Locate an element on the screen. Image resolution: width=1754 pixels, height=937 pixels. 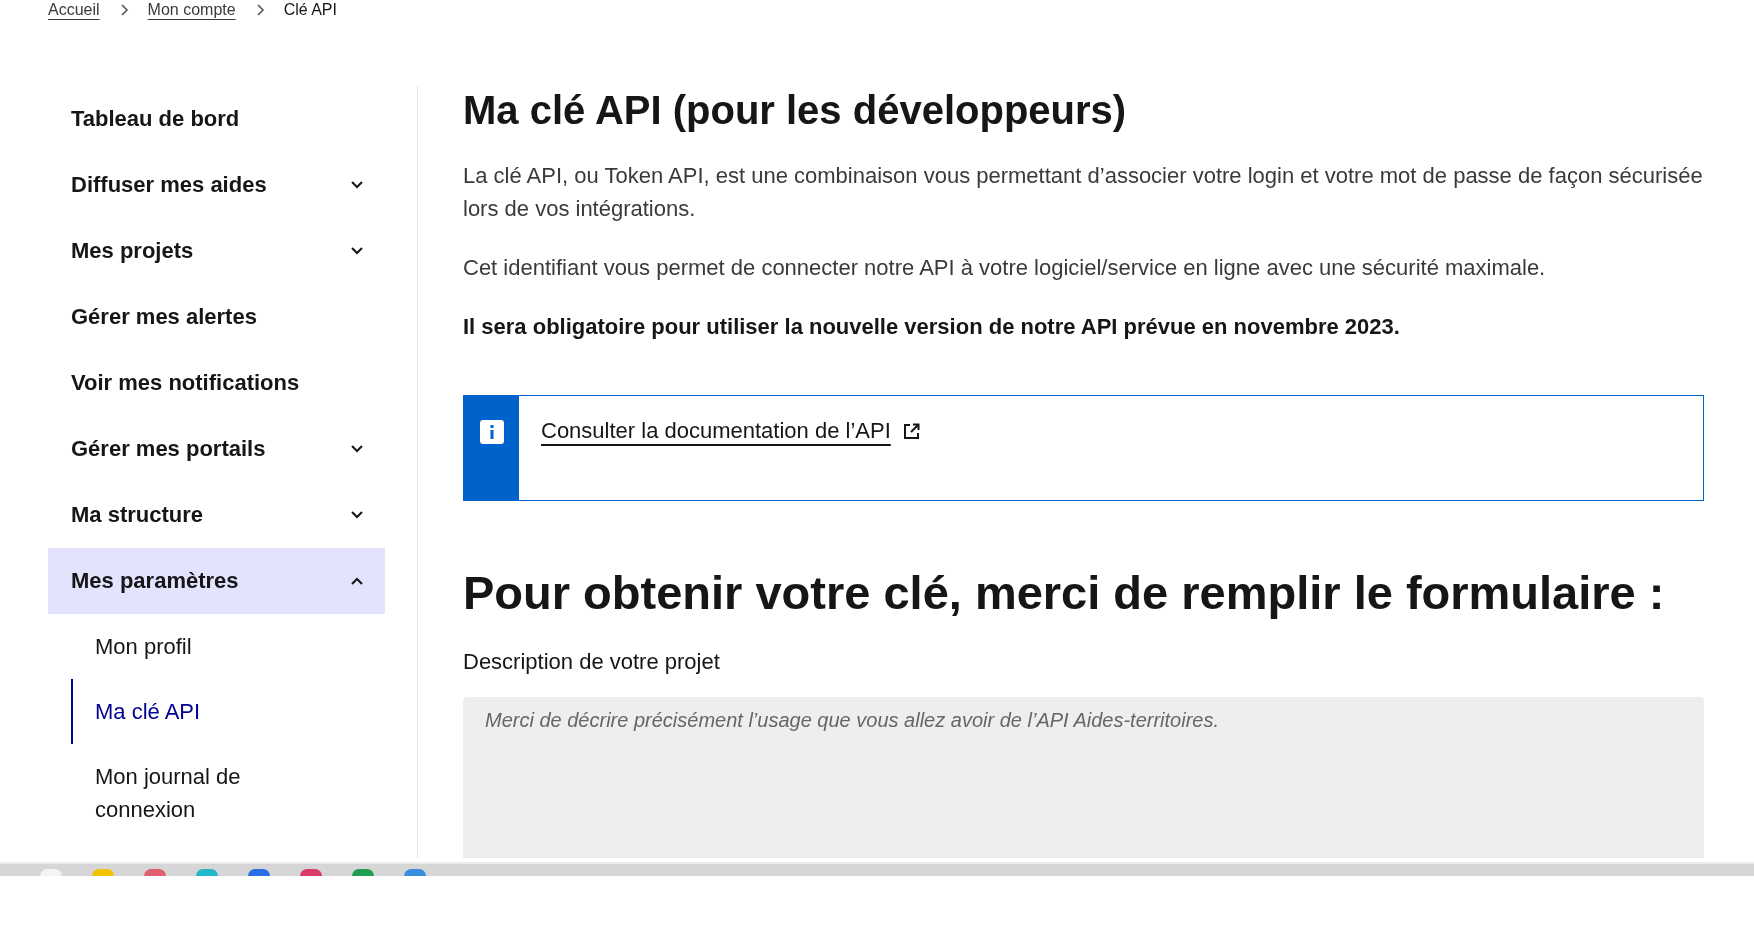
sidebar-item: Diffuser mes aides is located at coordinates (216, 185).